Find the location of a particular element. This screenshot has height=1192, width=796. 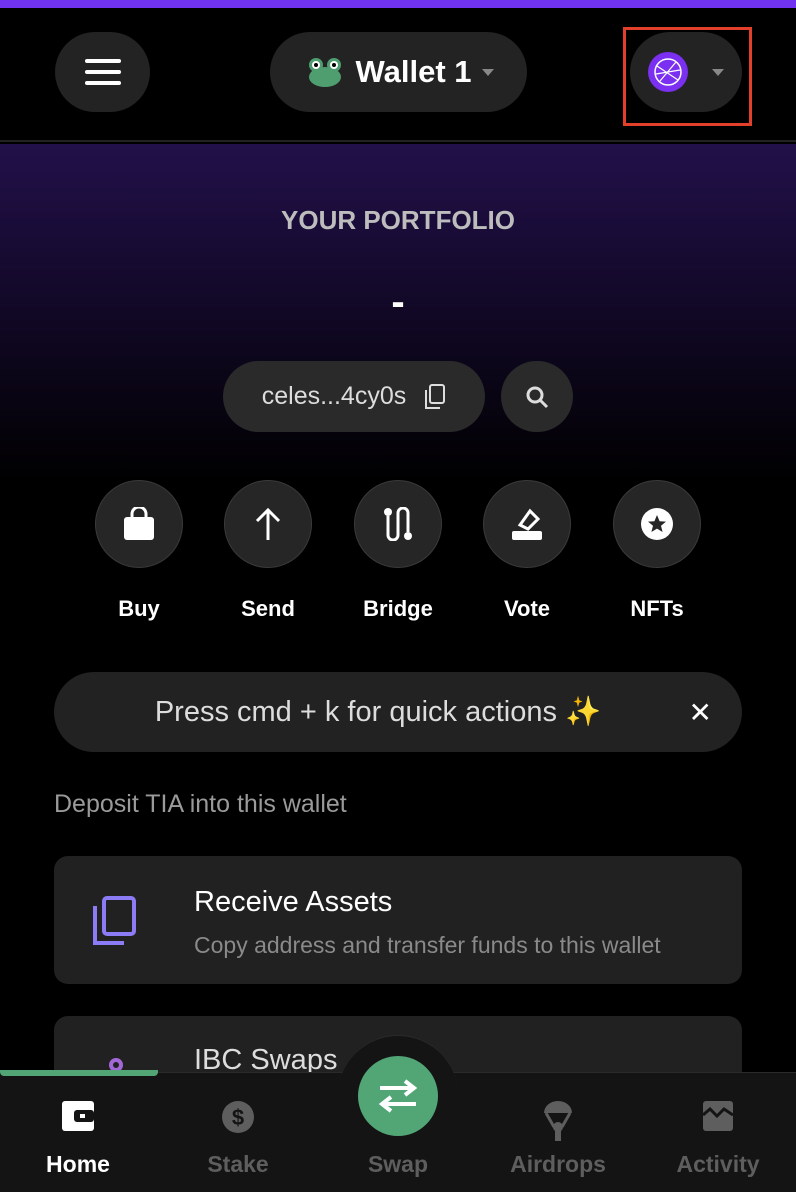

wallet-name: Wallet 1 is located at coordinates (413, 71).